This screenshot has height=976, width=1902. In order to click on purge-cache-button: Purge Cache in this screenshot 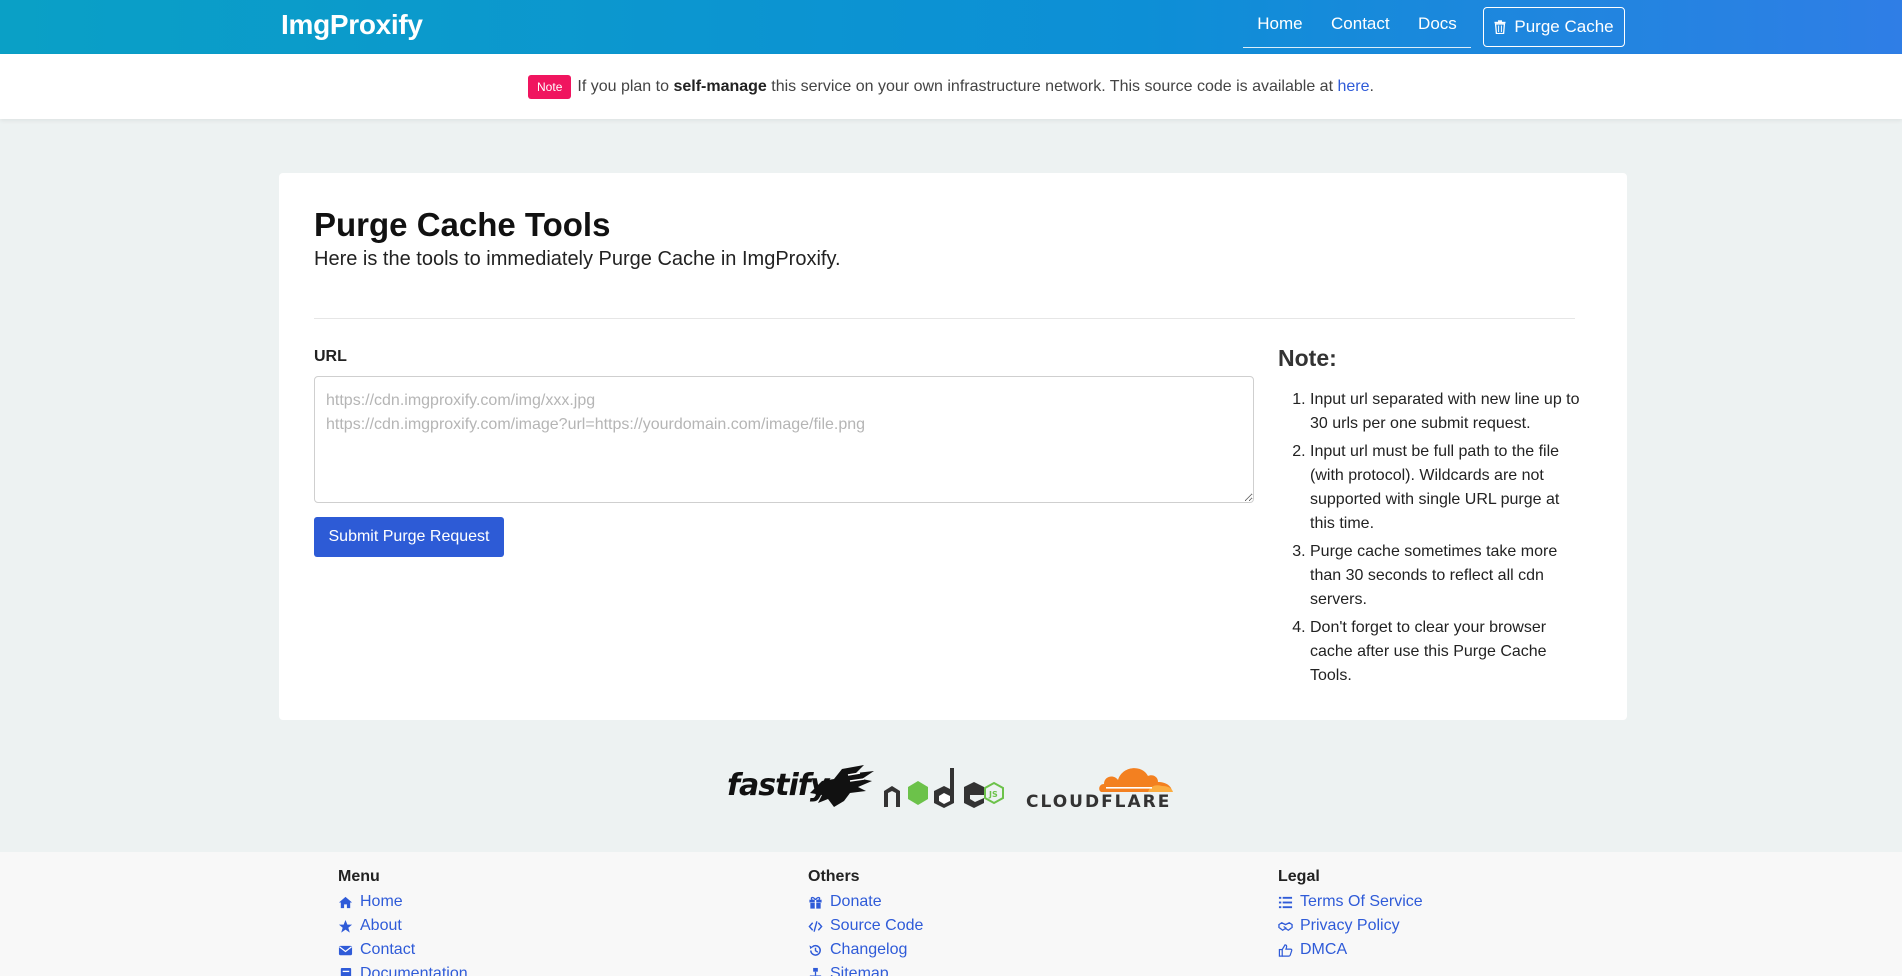, I will do `click(1554, 27)`.